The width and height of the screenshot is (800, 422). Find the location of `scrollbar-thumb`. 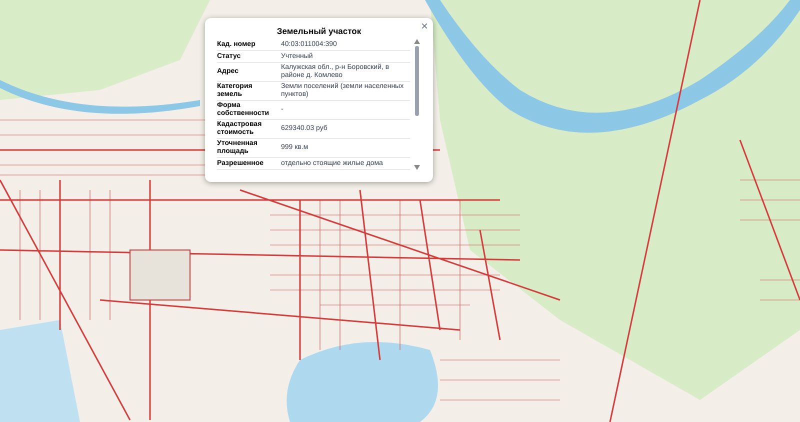

scrollbar-thumb is located at coordinates (417, 81).